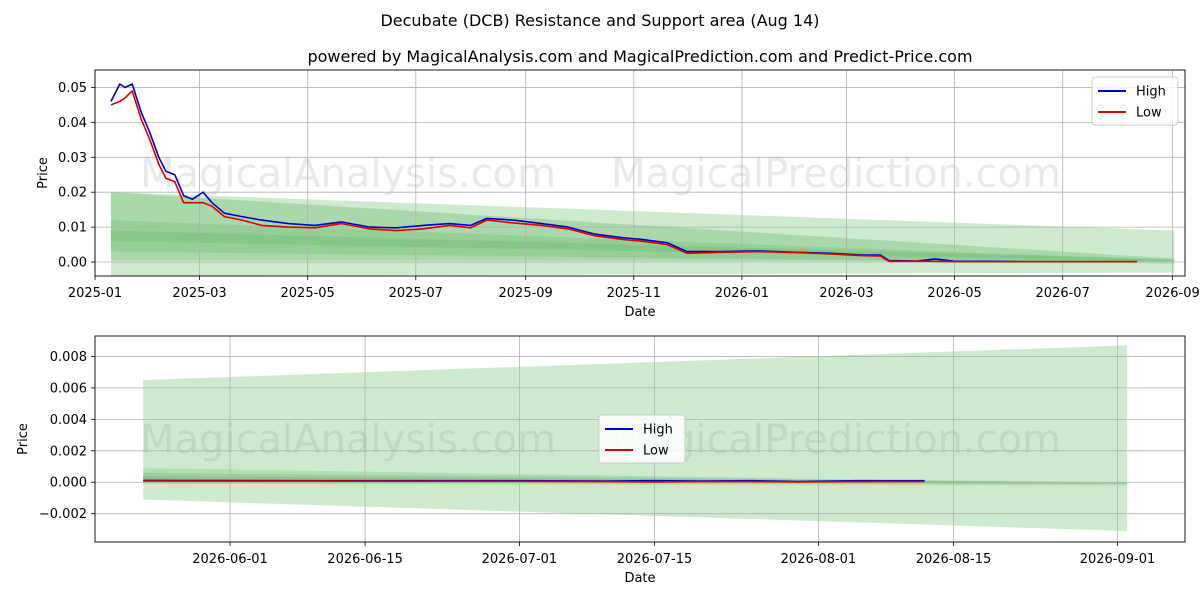 The width and height of the screenshot is (1200, 600). What do you see at coordinates (230, 559) in the screenshot?
I see `x-tick-label: 2026-06-01` at bounding box center [230, 559].